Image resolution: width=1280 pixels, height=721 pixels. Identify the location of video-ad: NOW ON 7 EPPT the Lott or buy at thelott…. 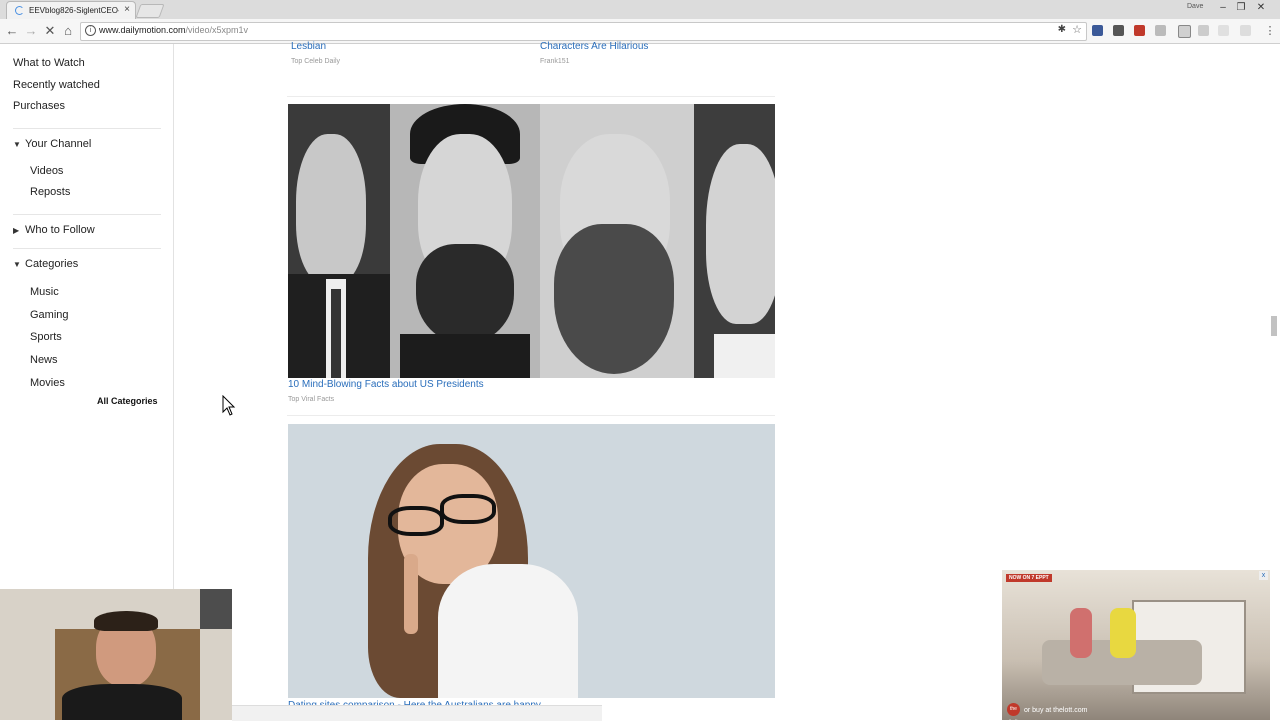
(1136, 645).